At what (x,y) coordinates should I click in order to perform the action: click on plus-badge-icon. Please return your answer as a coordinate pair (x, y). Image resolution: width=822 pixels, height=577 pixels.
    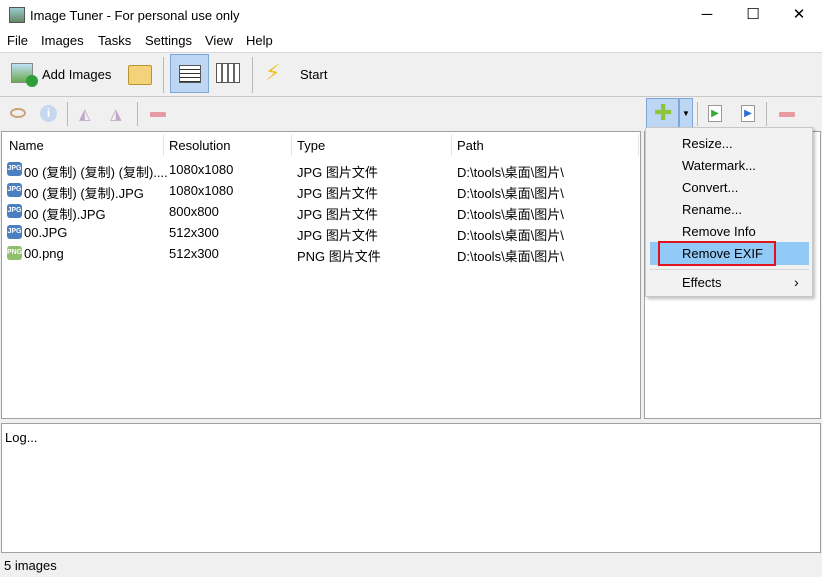
    Looking at the image, I should click on (32, 81).